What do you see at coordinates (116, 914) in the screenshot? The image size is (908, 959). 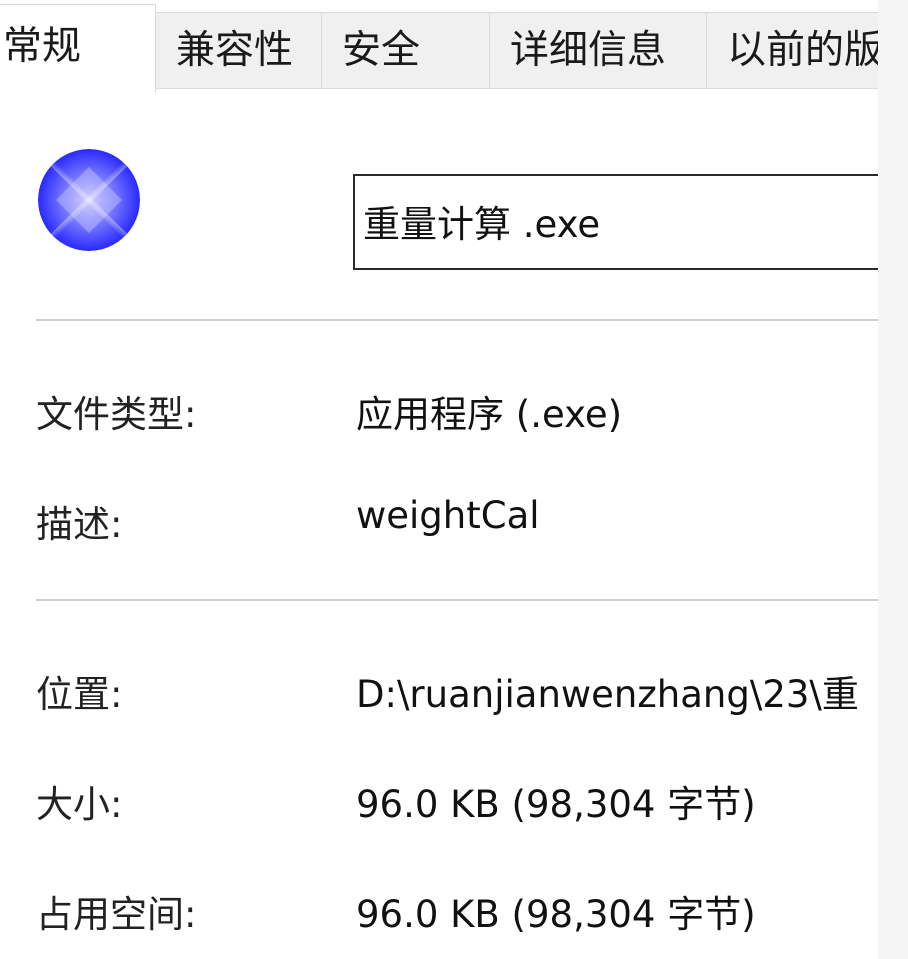 I see `disk-size-label: 占用空间:` at bounding box center [116, 914].